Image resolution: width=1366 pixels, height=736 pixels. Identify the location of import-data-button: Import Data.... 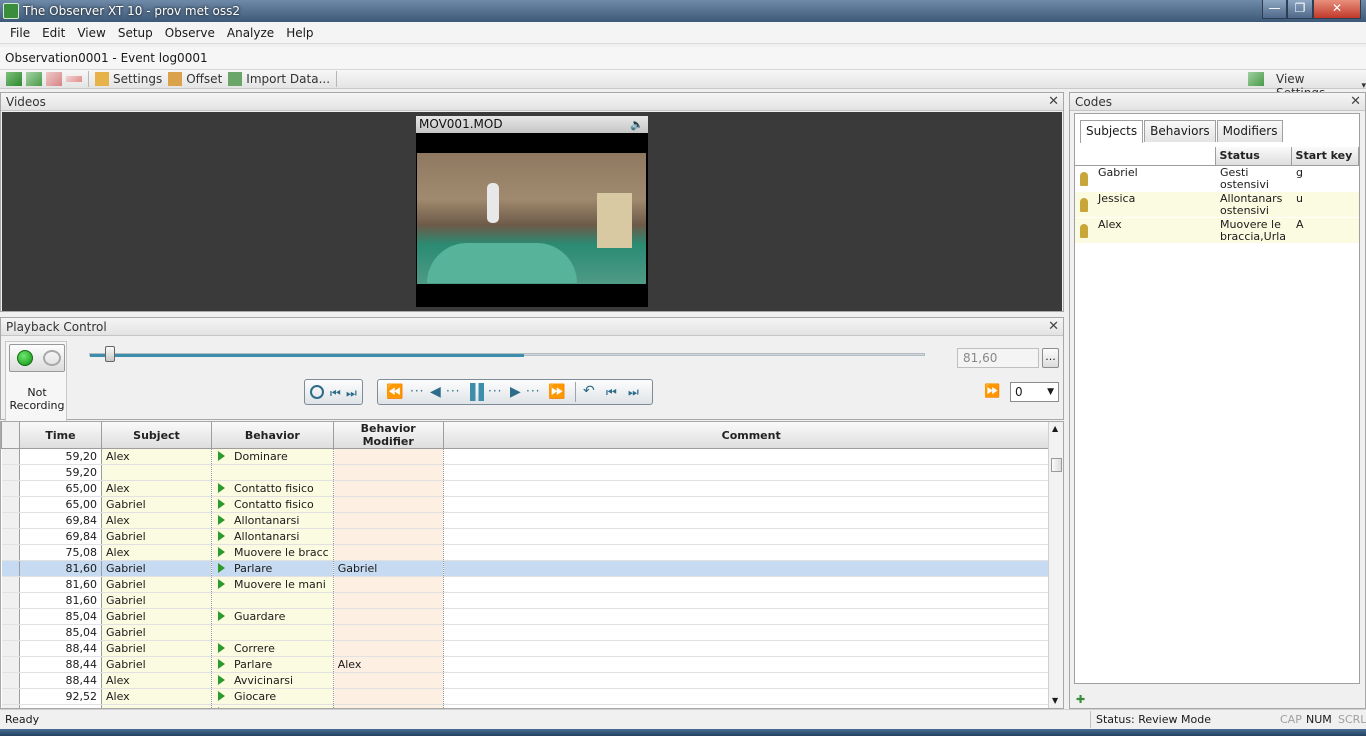
(279, 79).